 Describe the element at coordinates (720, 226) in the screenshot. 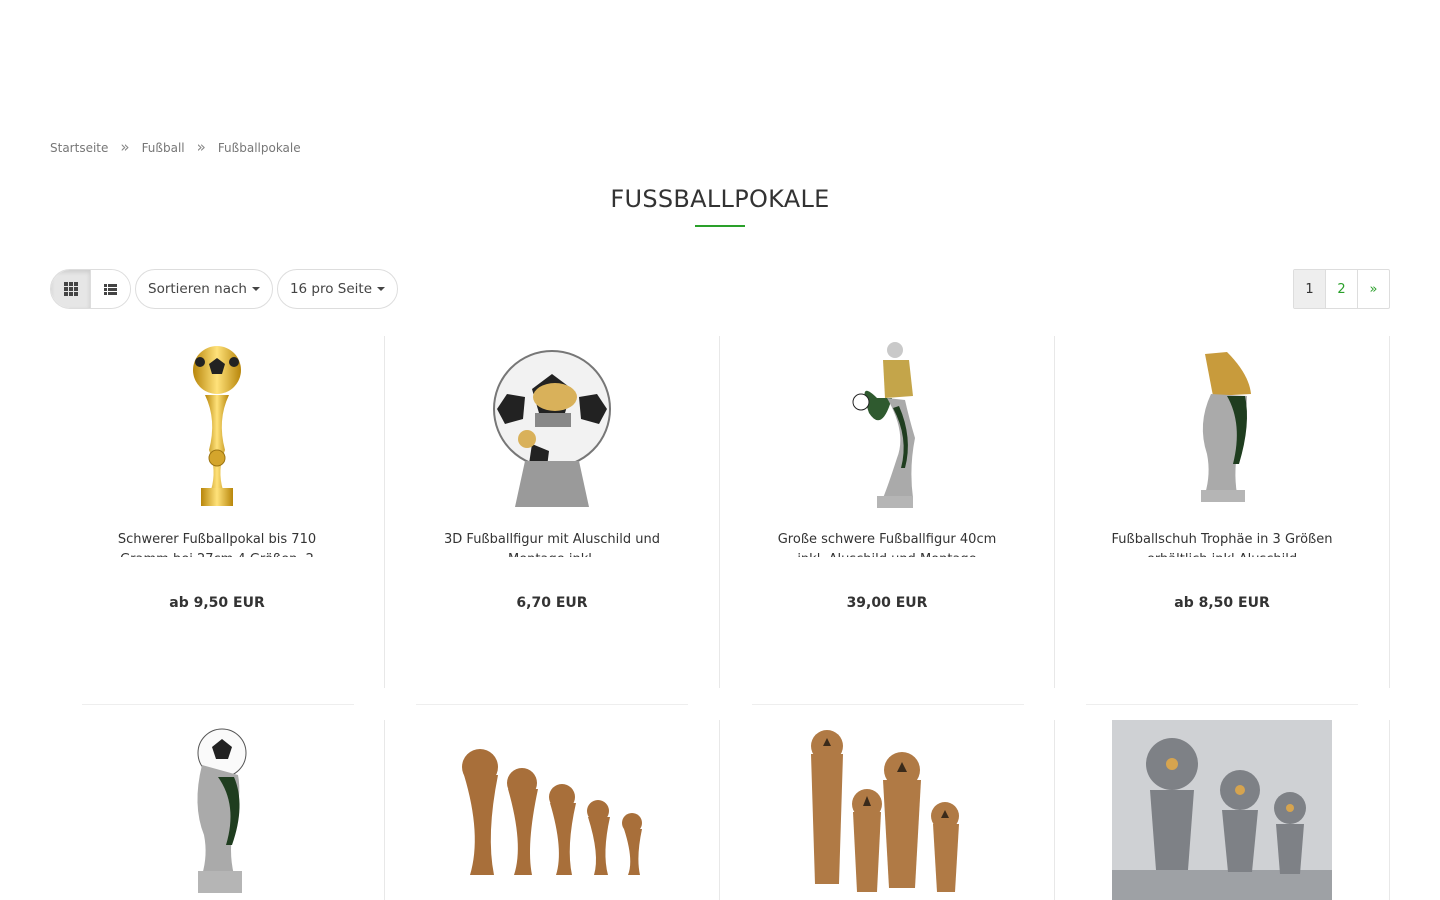

I see `title-underline` at that location.